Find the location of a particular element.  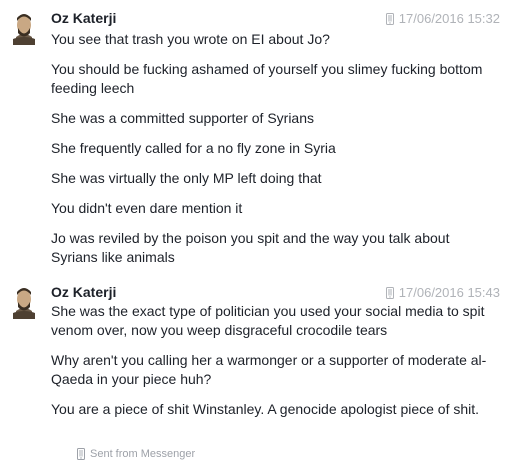

sender-name: Oz Katerji is located at coordinates (83, 292).